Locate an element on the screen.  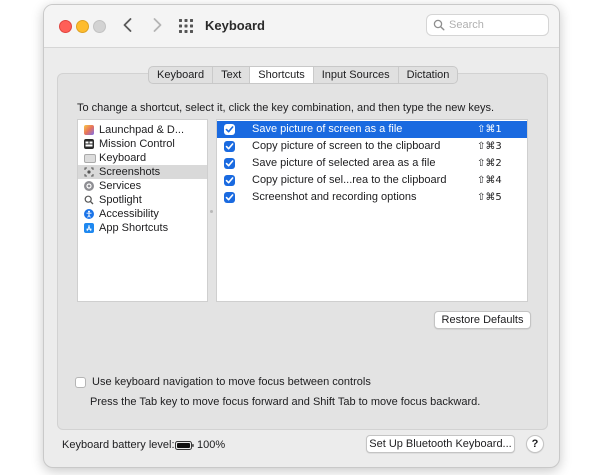
category-services: Services is located at coordinates (142, 186).